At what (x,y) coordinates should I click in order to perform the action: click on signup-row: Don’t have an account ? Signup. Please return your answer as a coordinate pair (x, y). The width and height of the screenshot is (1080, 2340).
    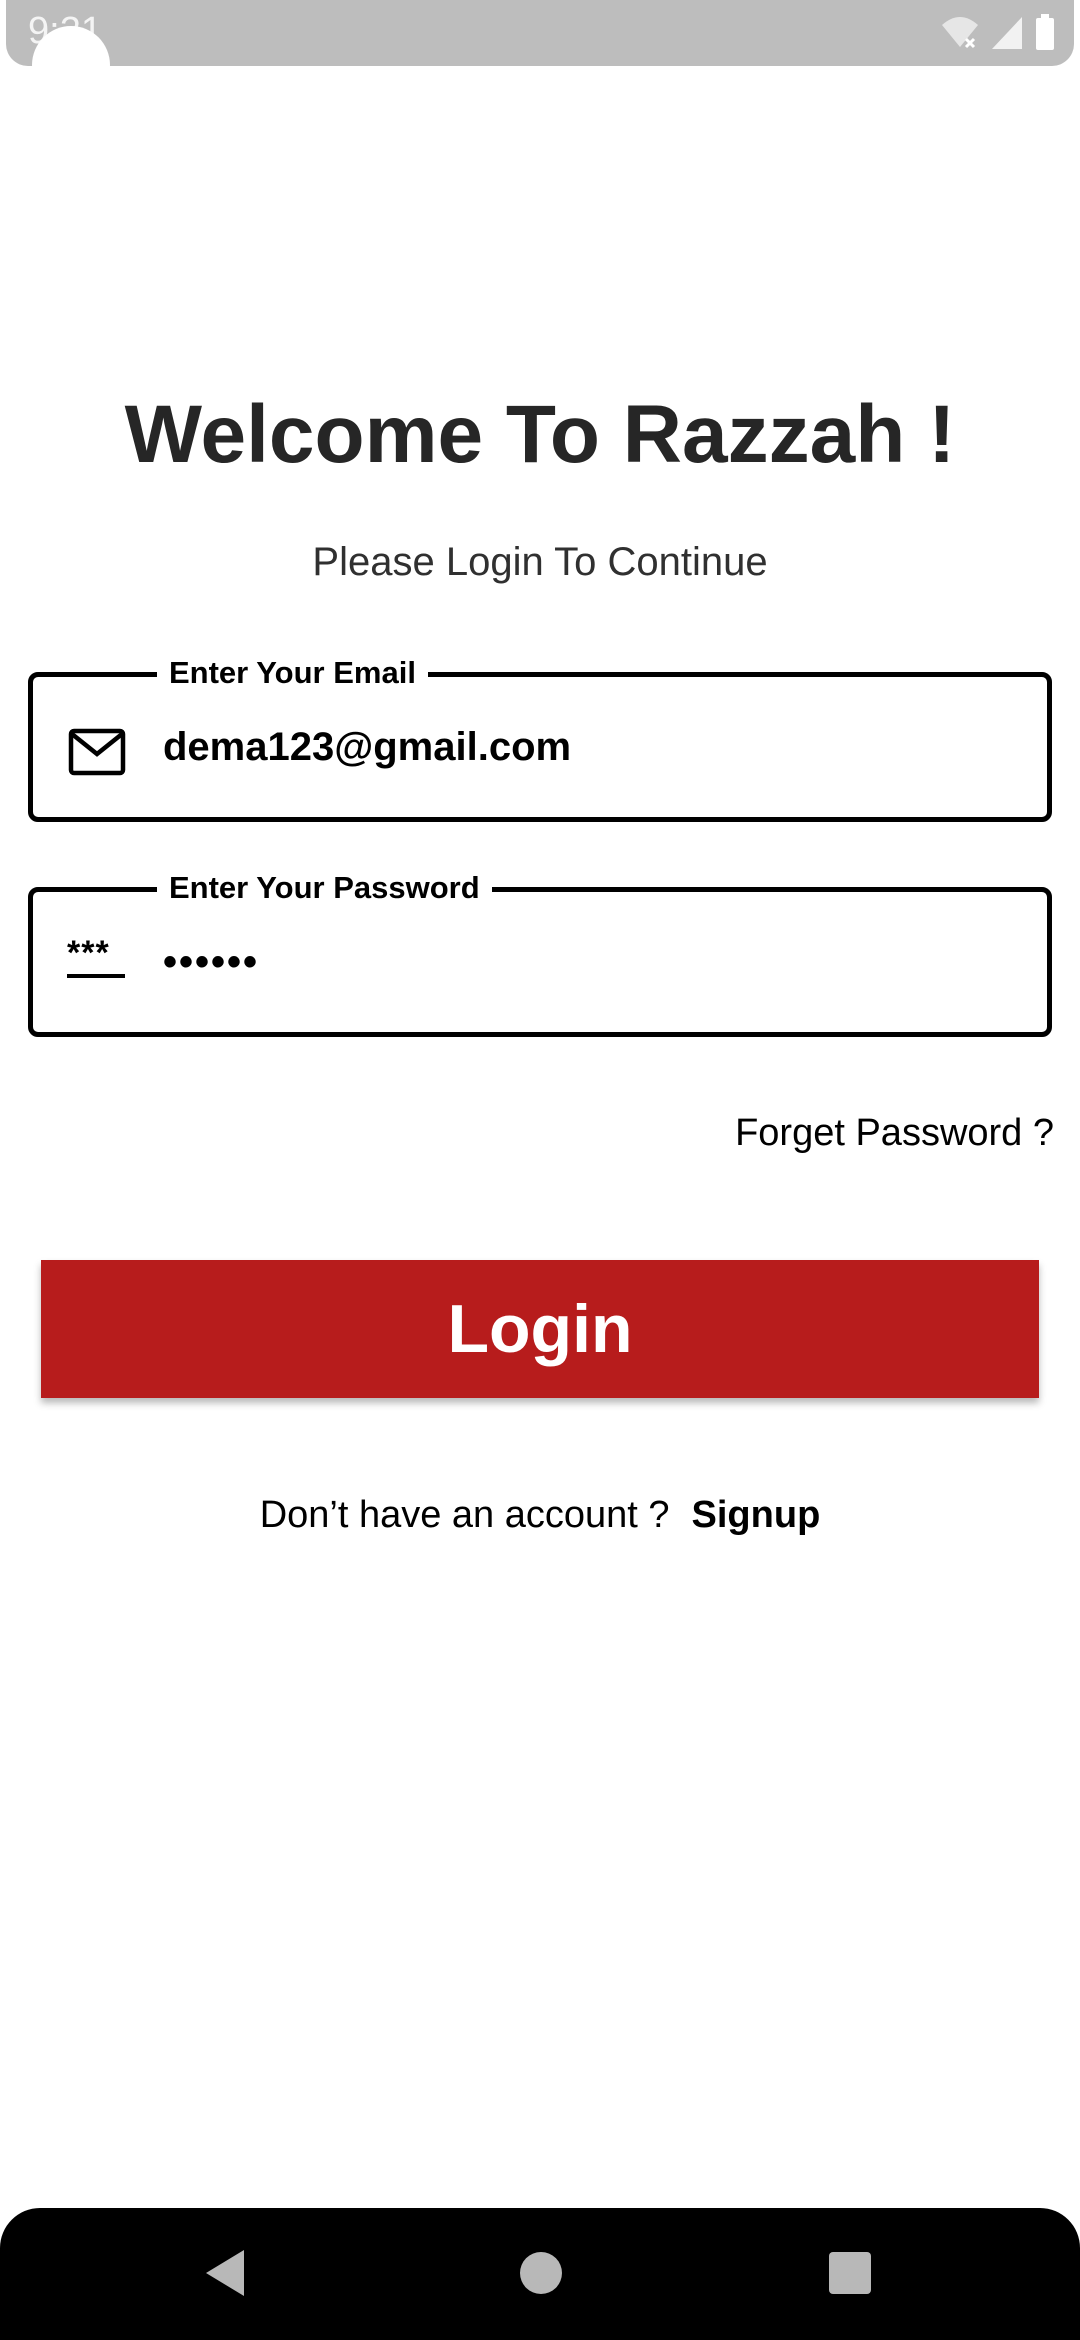
    Looking at the image, I should click on (540, 1515).